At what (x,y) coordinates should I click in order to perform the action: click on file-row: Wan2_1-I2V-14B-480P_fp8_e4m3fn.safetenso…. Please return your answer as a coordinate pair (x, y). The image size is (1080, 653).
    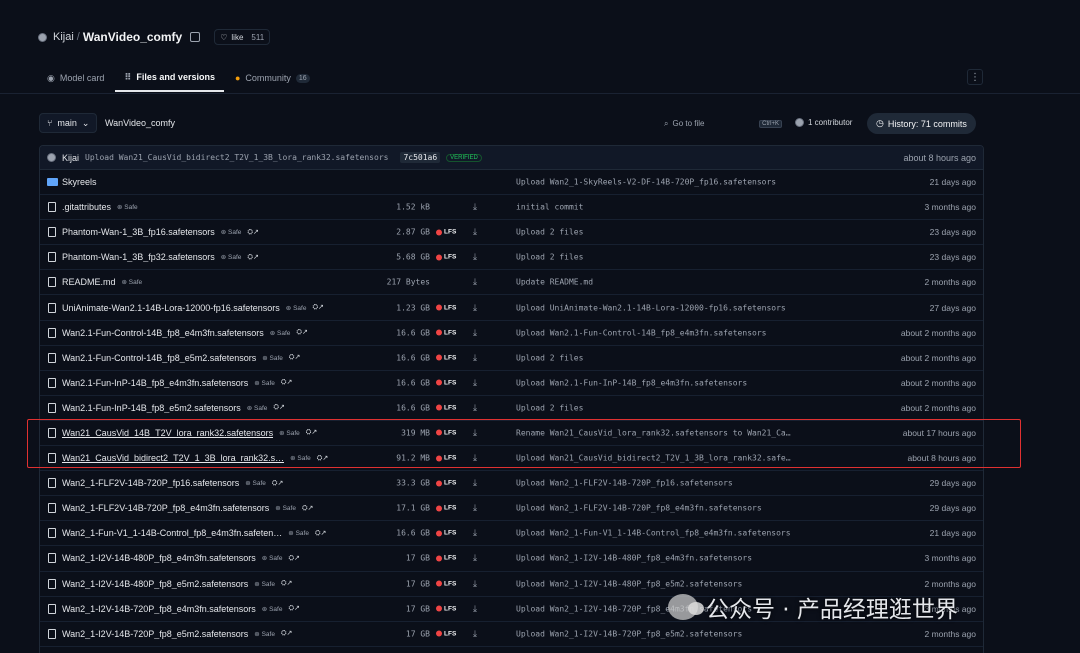
    Looking at the image, I should click on (511, 559).